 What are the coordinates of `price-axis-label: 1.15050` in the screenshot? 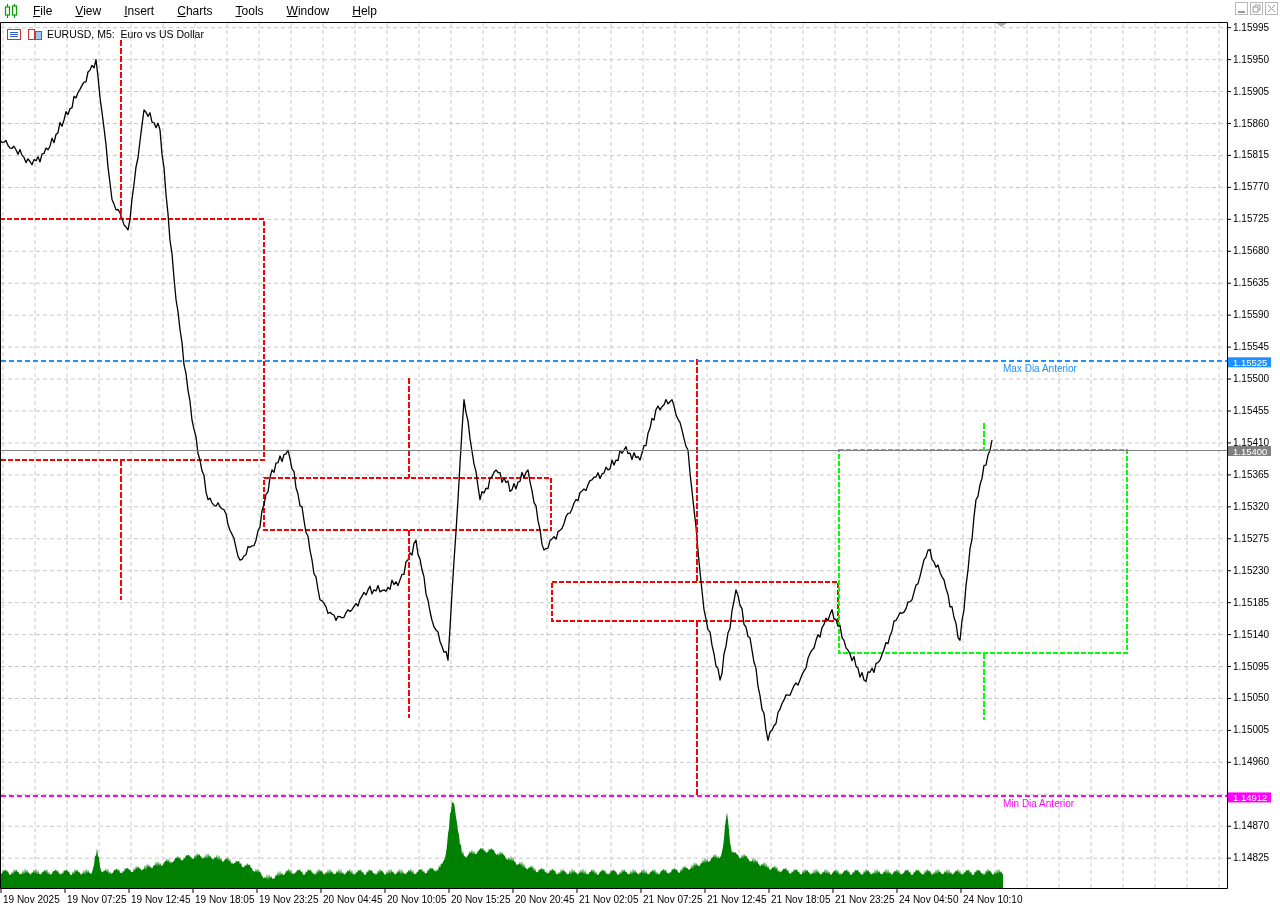 It's located at (1251, 698).